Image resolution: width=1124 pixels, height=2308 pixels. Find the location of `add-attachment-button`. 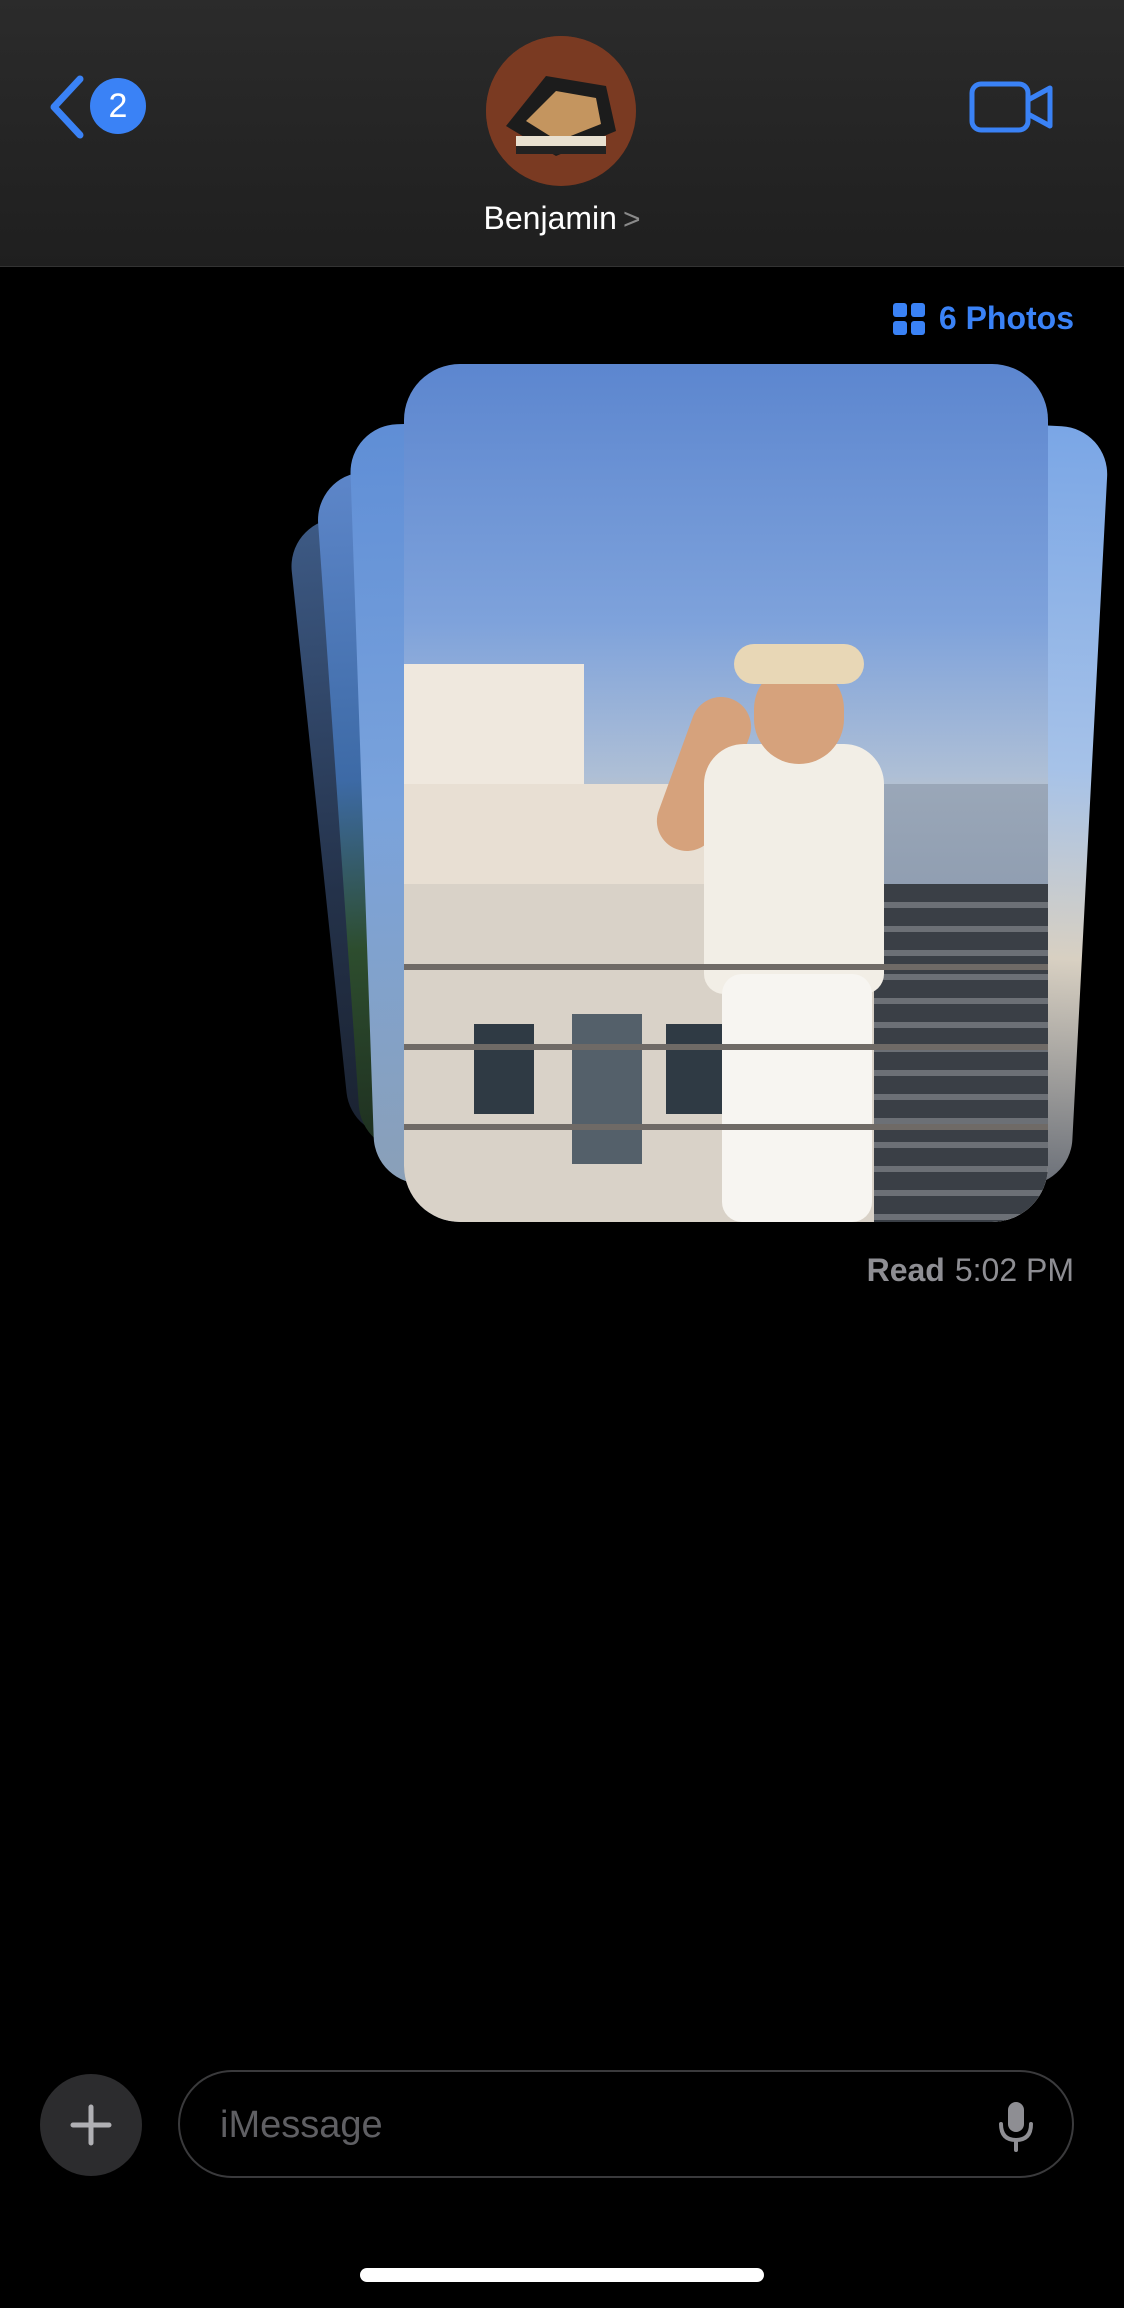

add-attachment-button is located at coordinates (91, 2125).